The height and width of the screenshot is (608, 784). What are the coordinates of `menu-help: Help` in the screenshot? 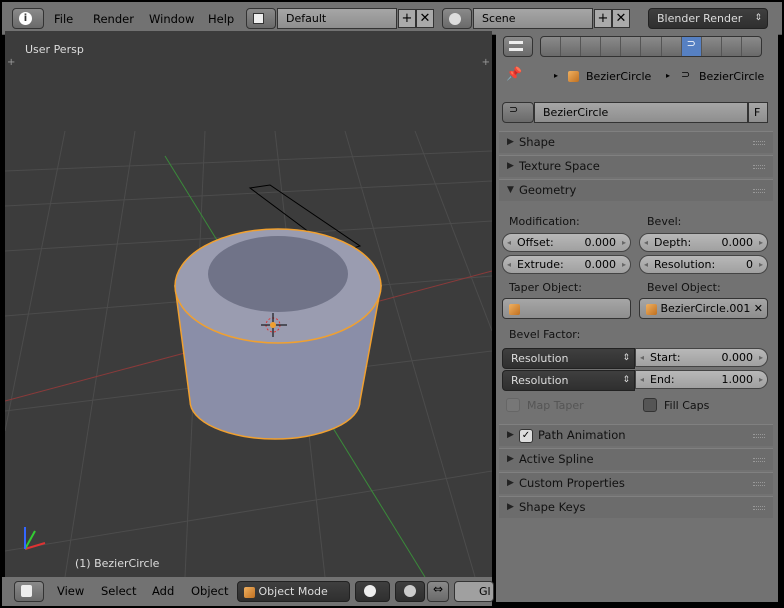 It's located at (221, 19).